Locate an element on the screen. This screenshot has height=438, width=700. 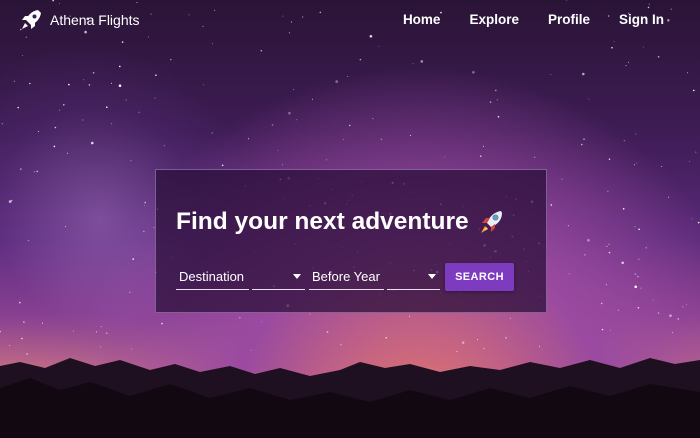
search-button: SEARCH is located at coordinates (479, 277).